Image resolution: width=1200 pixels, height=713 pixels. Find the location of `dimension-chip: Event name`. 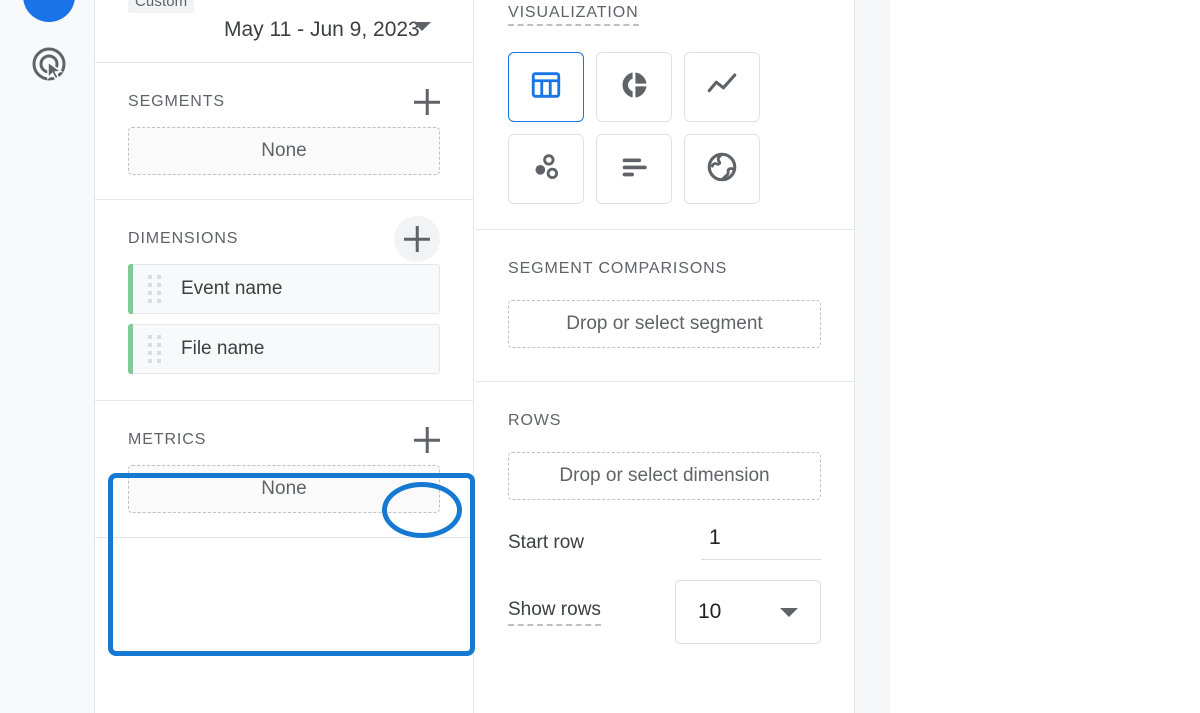

dimension-chip: Event name is located at coordinates (284, 289).